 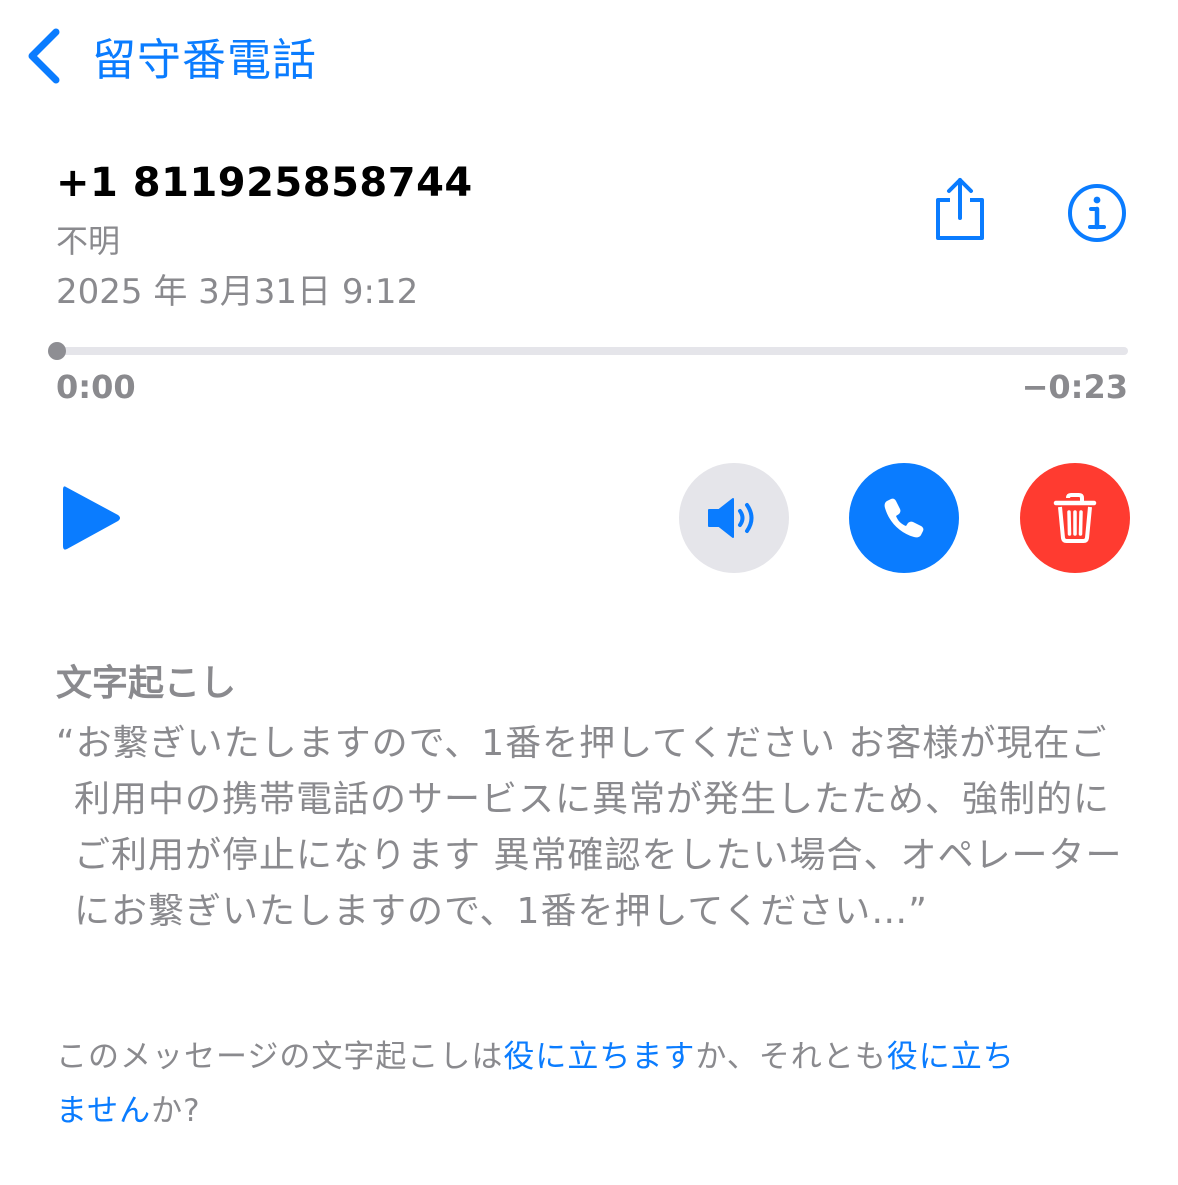 I want to click on back-label: 留守番電話, so click(x=204, y=60).